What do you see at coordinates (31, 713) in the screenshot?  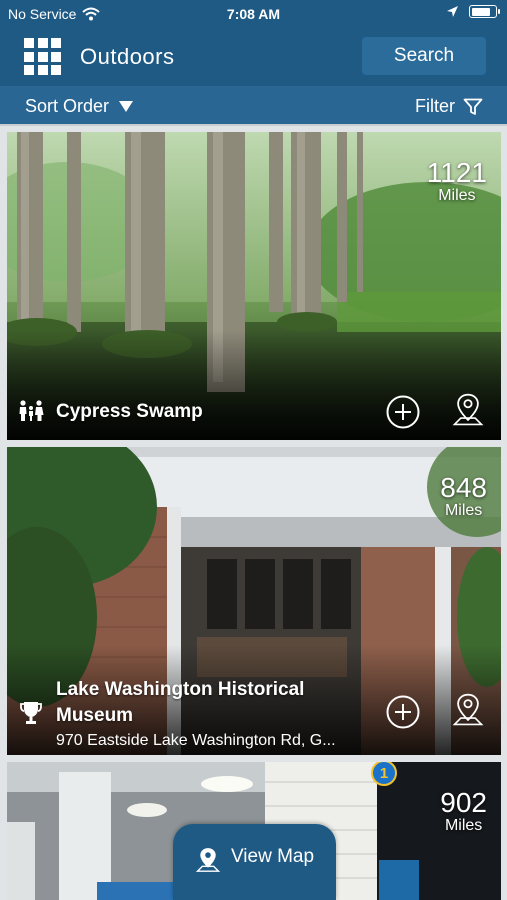 I see `museum-trophy-icon` at bounding box center [31, 713].